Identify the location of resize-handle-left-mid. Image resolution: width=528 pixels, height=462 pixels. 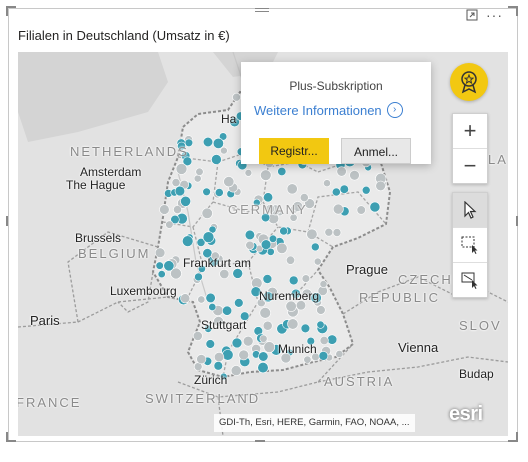
(7, 221).